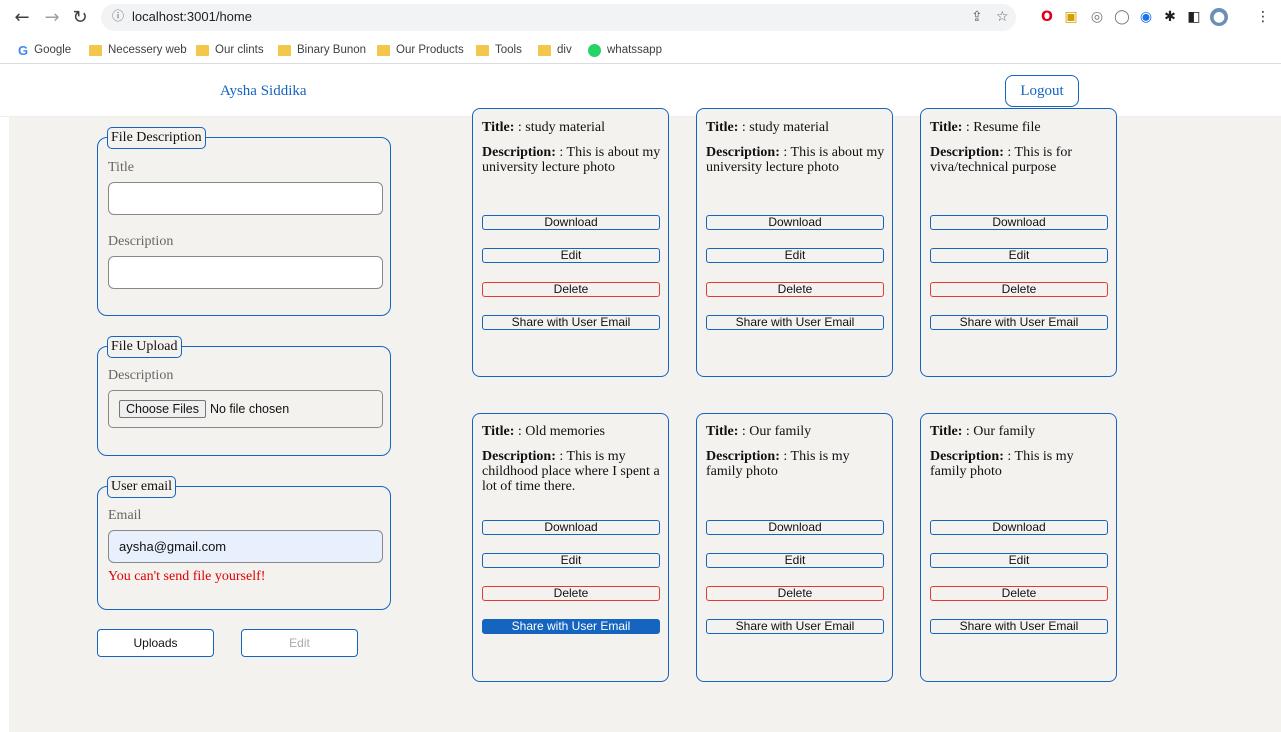 Image resolution: width=1281 pixels, height=732 pixels. Describe the element at coordinates (499, 50) in the screenshot. I see `bookmark-tools: Tools` at that location.